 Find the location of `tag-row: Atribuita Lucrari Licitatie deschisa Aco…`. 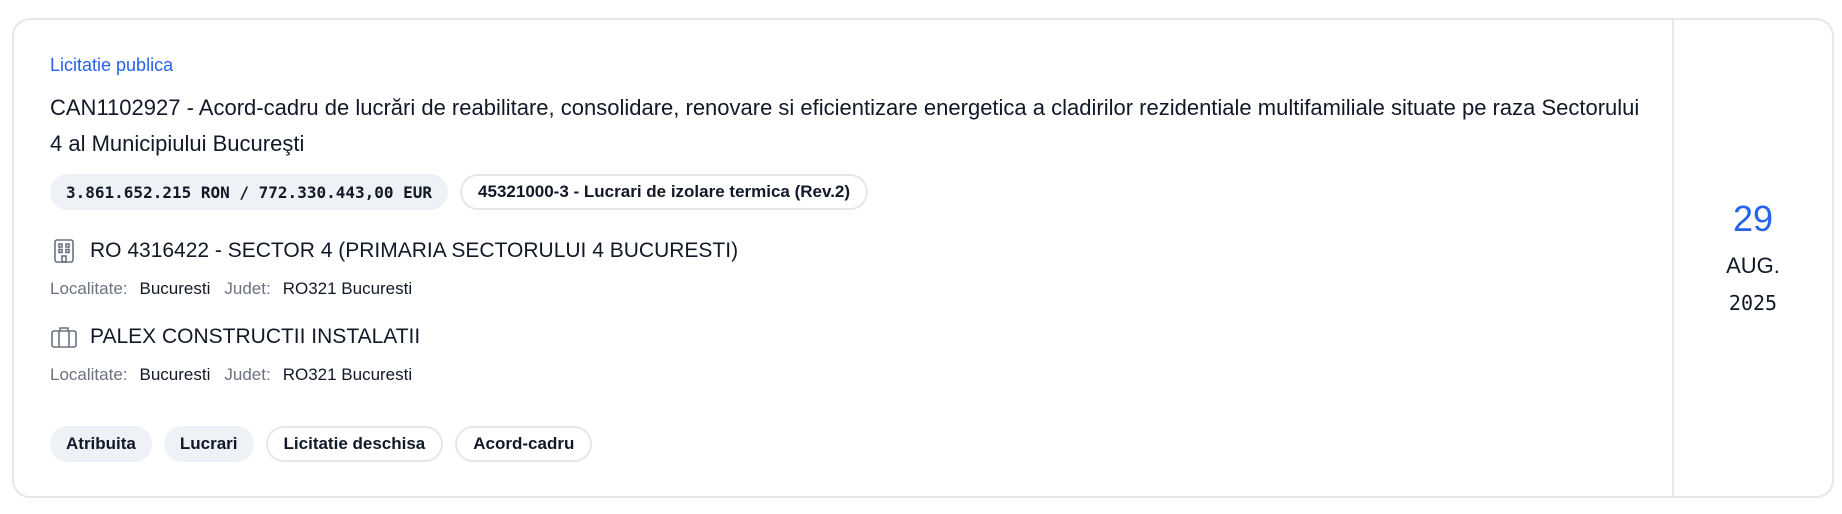

tag-row: Atribuita Lucrari Licitatie deschisa Aco… is located at coordinates (321, 444).